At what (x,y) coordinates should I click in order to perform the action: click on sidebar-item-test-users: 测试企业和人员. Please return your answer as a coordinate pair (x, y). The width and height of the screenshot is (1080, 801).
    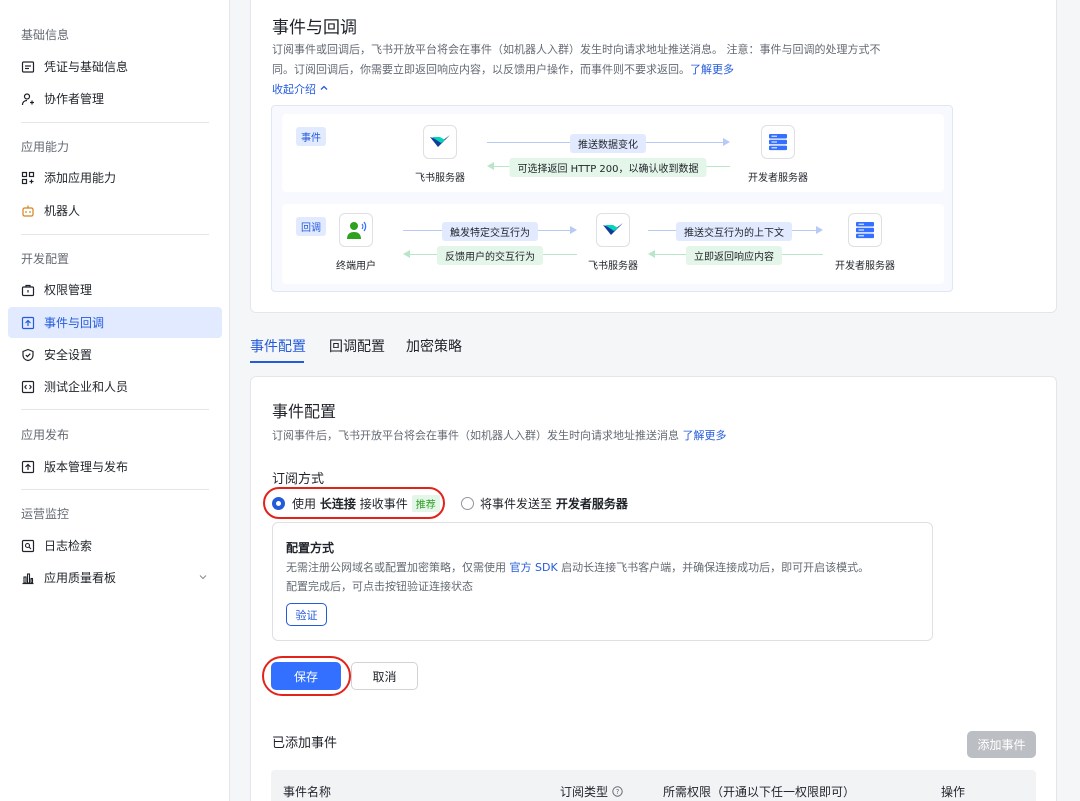
    Looking at the image, I should click on (115, 386).